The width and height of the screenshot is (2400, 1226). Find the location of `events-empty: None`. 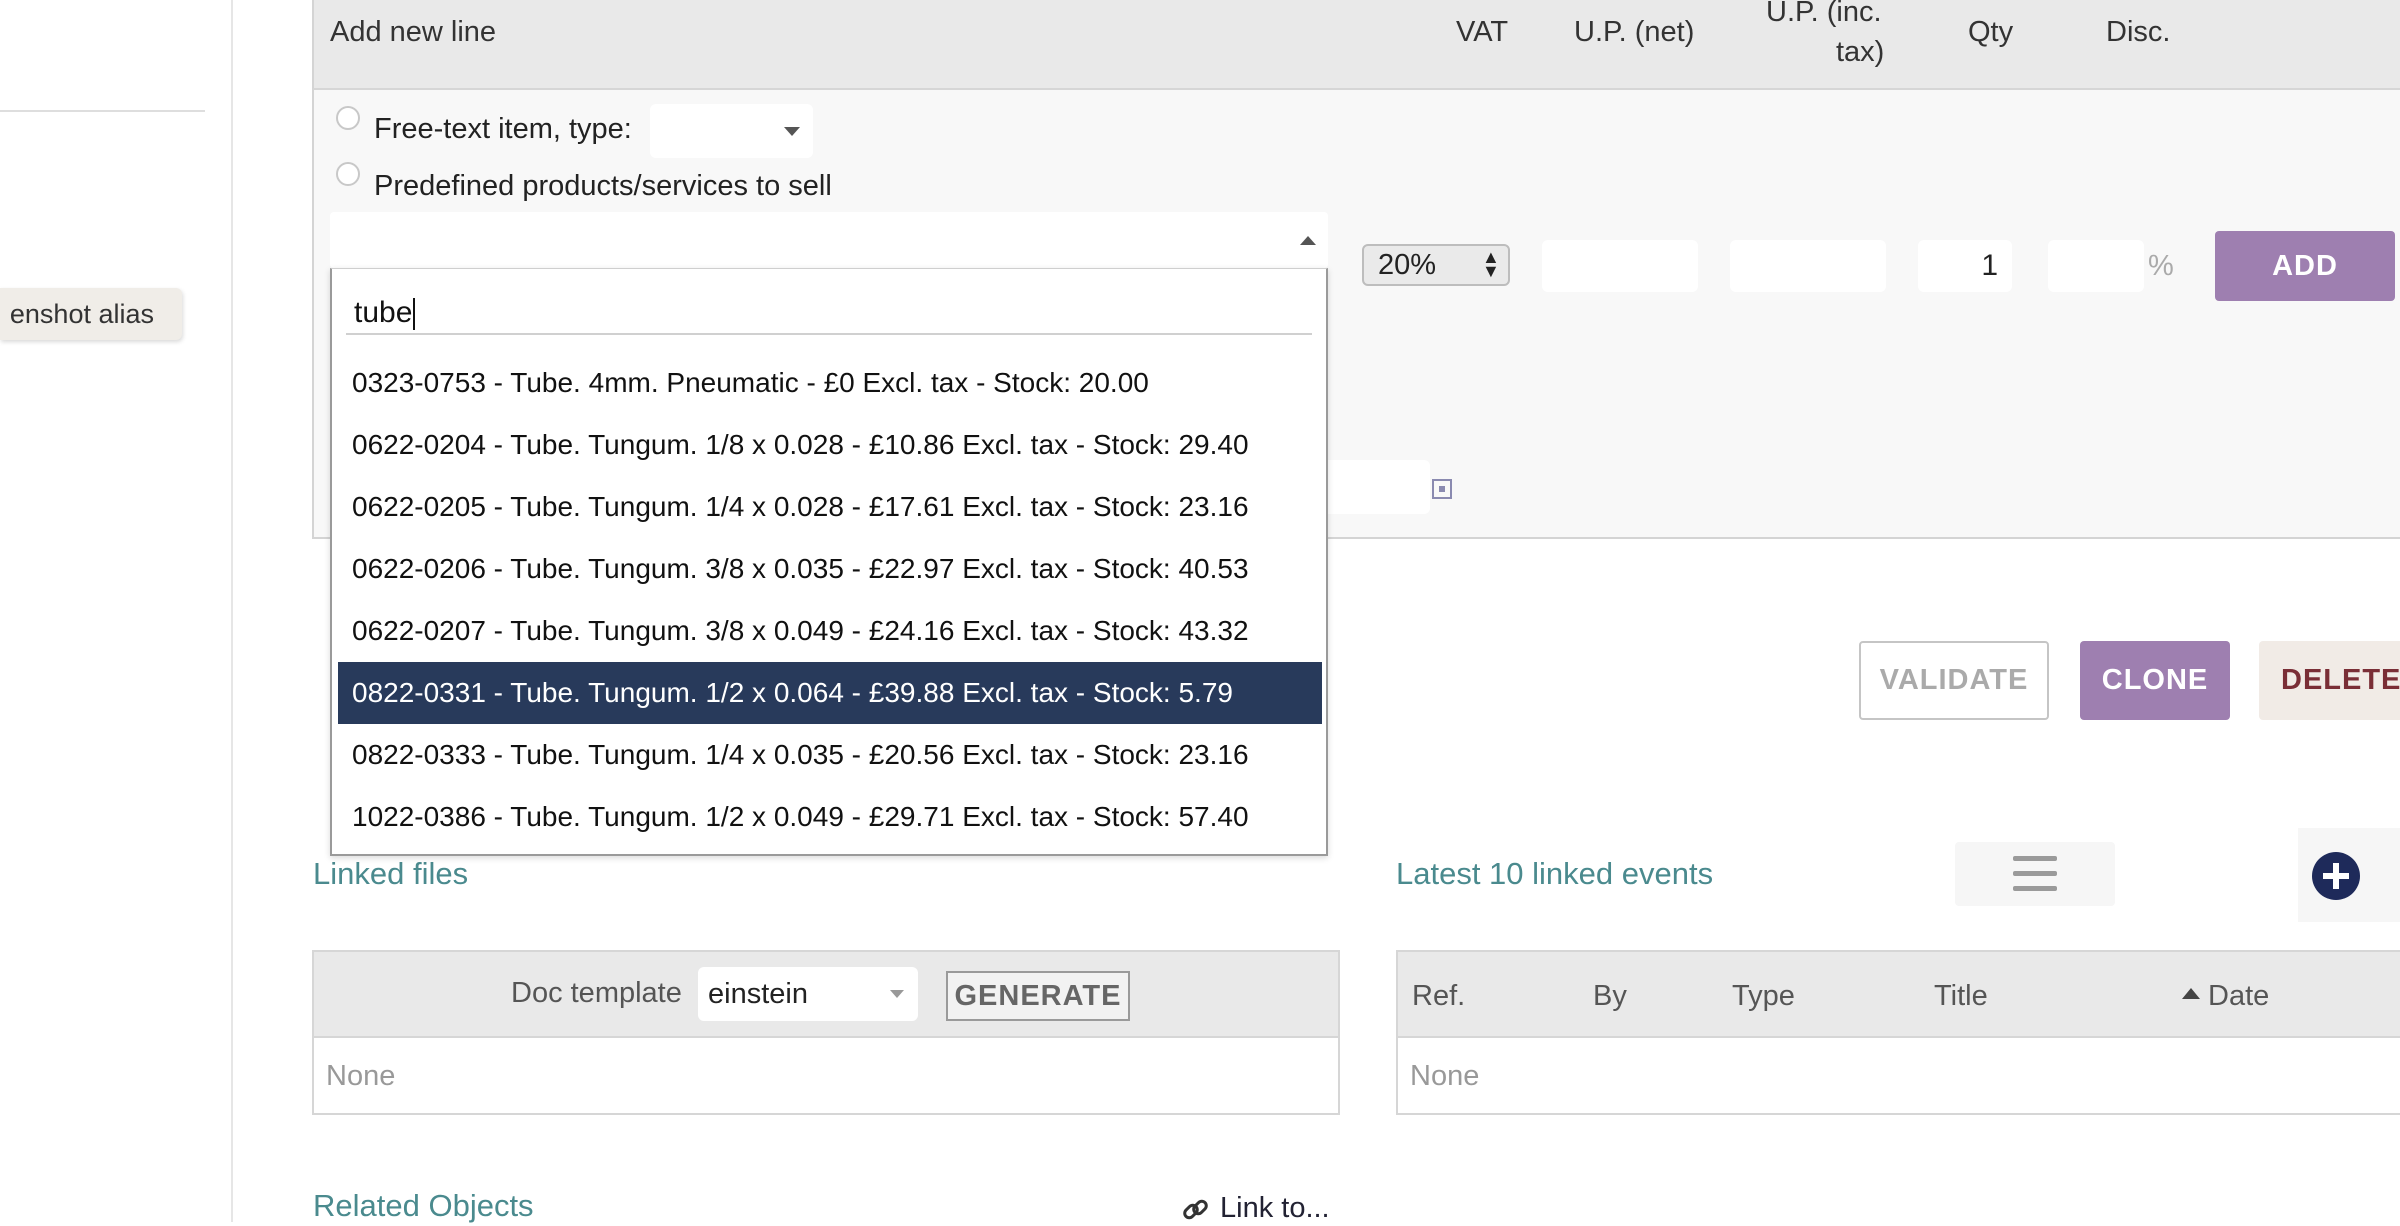

events-empty: None is located at coordinates (1445, 1076).